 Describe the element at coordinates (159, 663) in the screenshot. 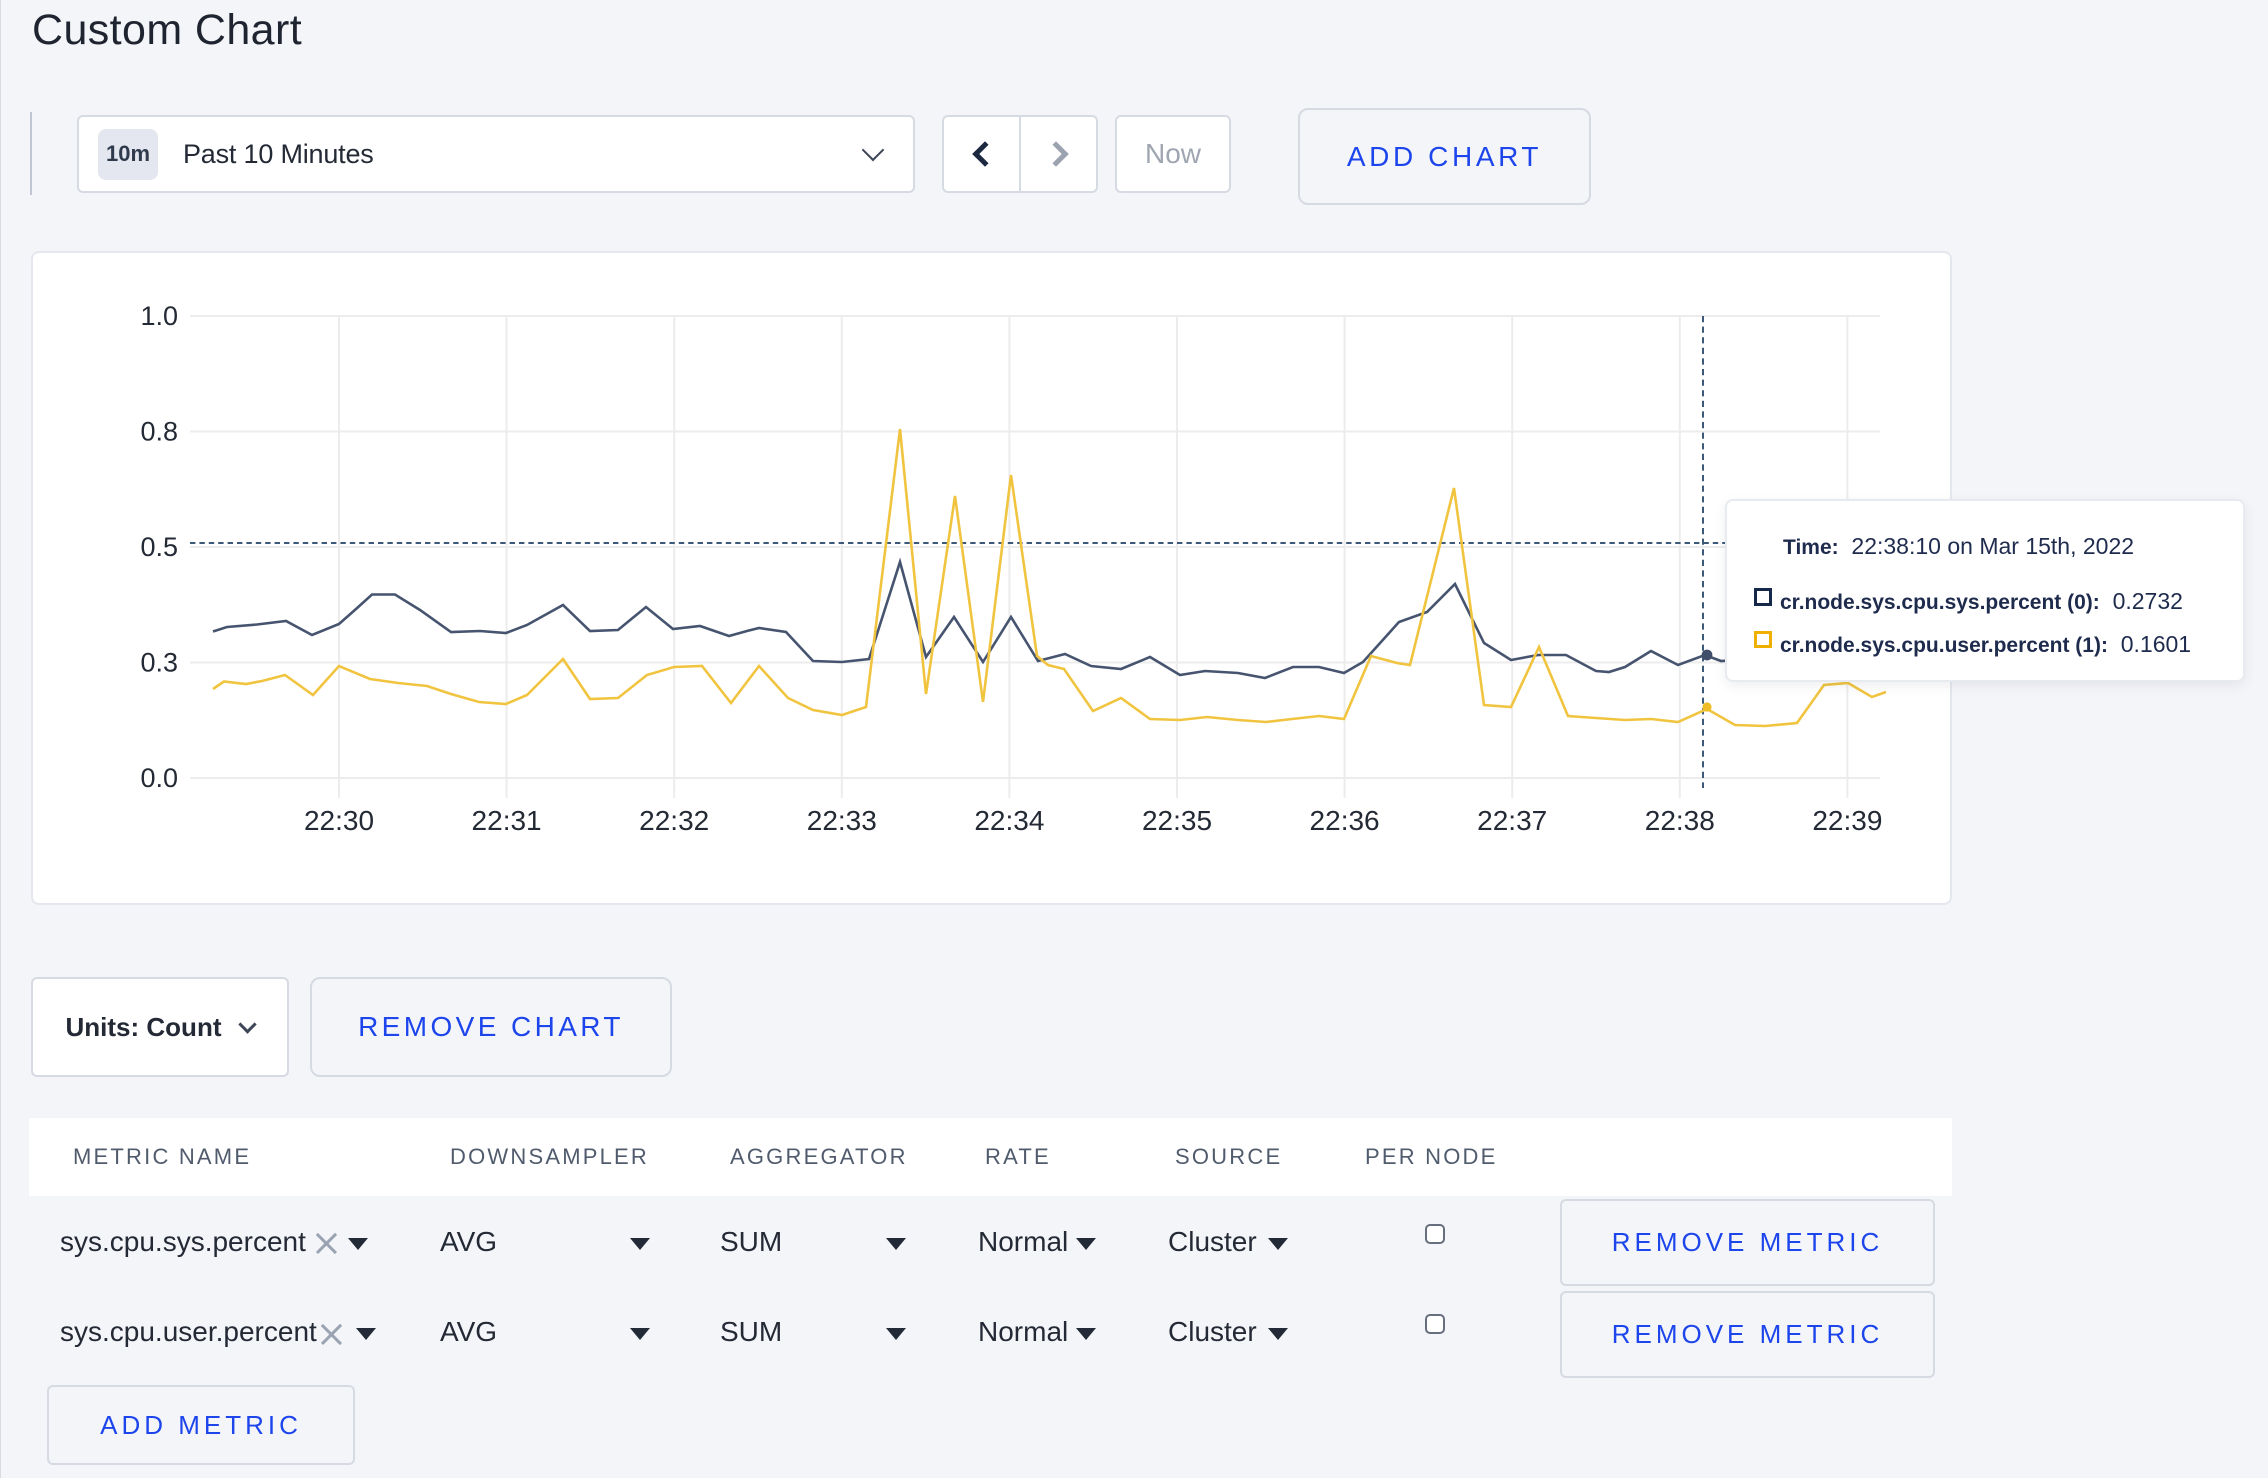

I see `svg-text: 0.3` at that location.